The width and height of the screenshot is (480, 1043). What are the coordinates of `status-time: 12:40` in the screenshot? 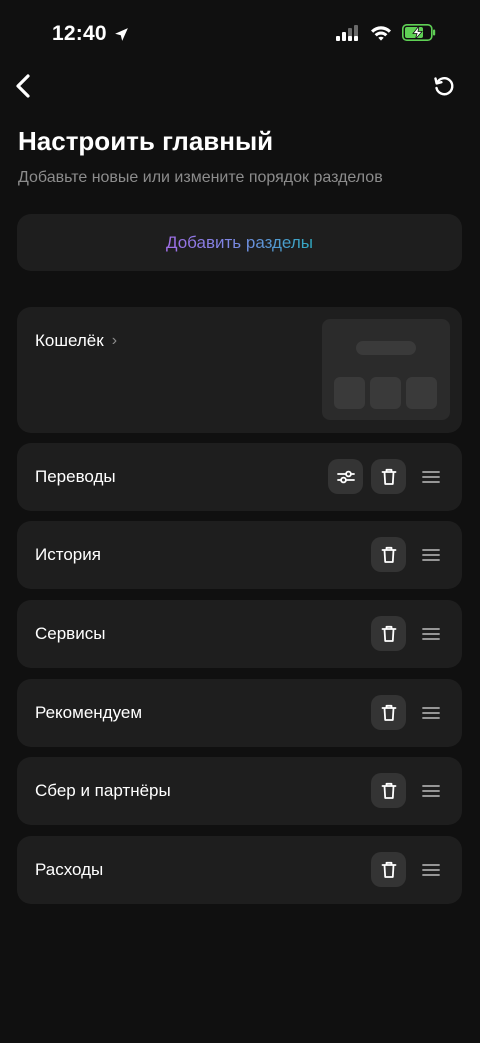 It's located at (91, 34).